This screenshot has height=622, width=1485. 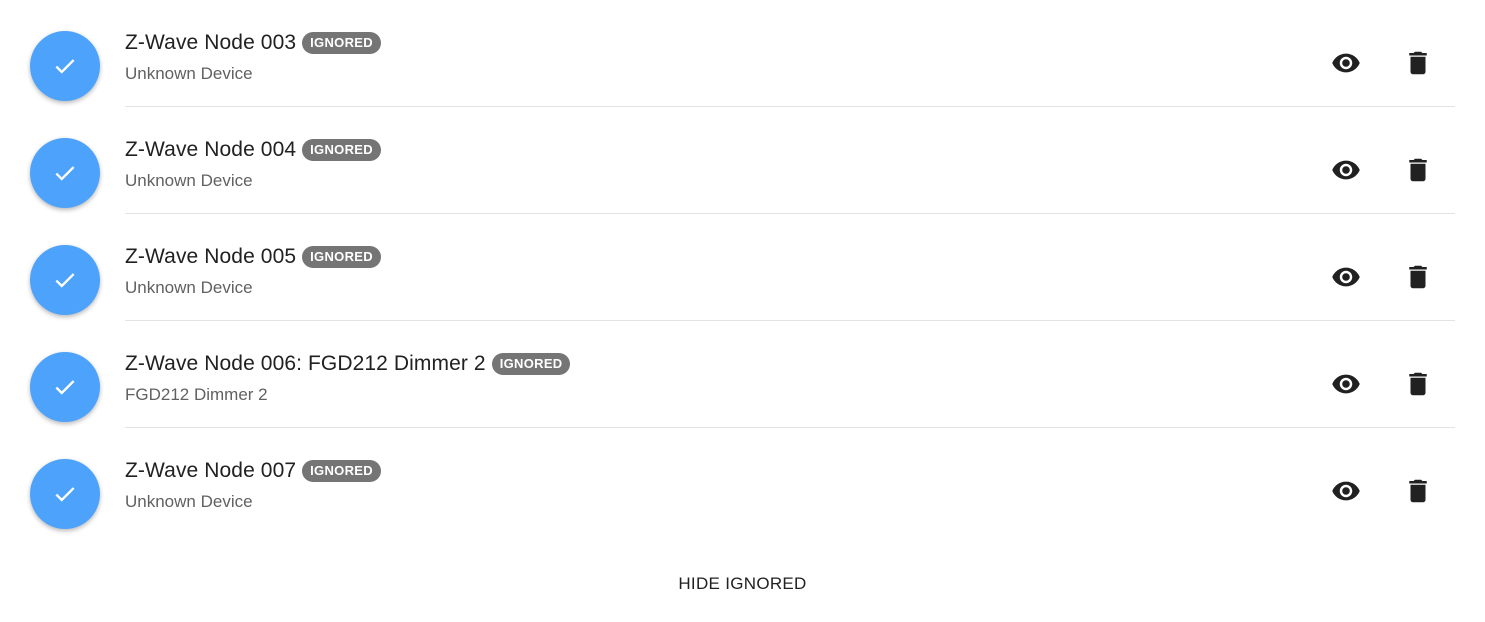 I want to click on item-title-line: Z-Wave Node 005 IGNORED, so click(x=253, y=257).